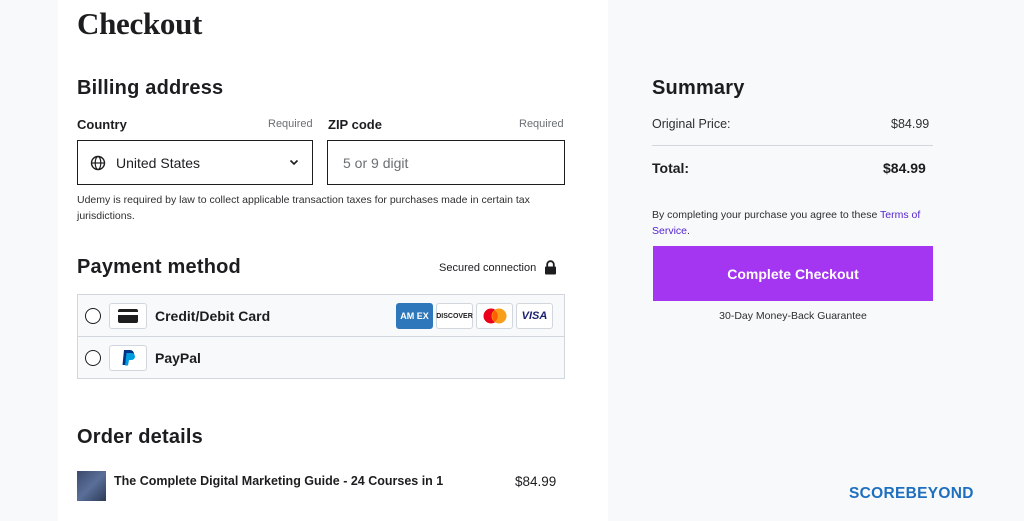 The height and width of the screenshot is (521, 1024). What do you see at coordinates (321, 358) in the screenshot?
I see `payment-option-paypal: PayPal` at bounding box center [321, 358].